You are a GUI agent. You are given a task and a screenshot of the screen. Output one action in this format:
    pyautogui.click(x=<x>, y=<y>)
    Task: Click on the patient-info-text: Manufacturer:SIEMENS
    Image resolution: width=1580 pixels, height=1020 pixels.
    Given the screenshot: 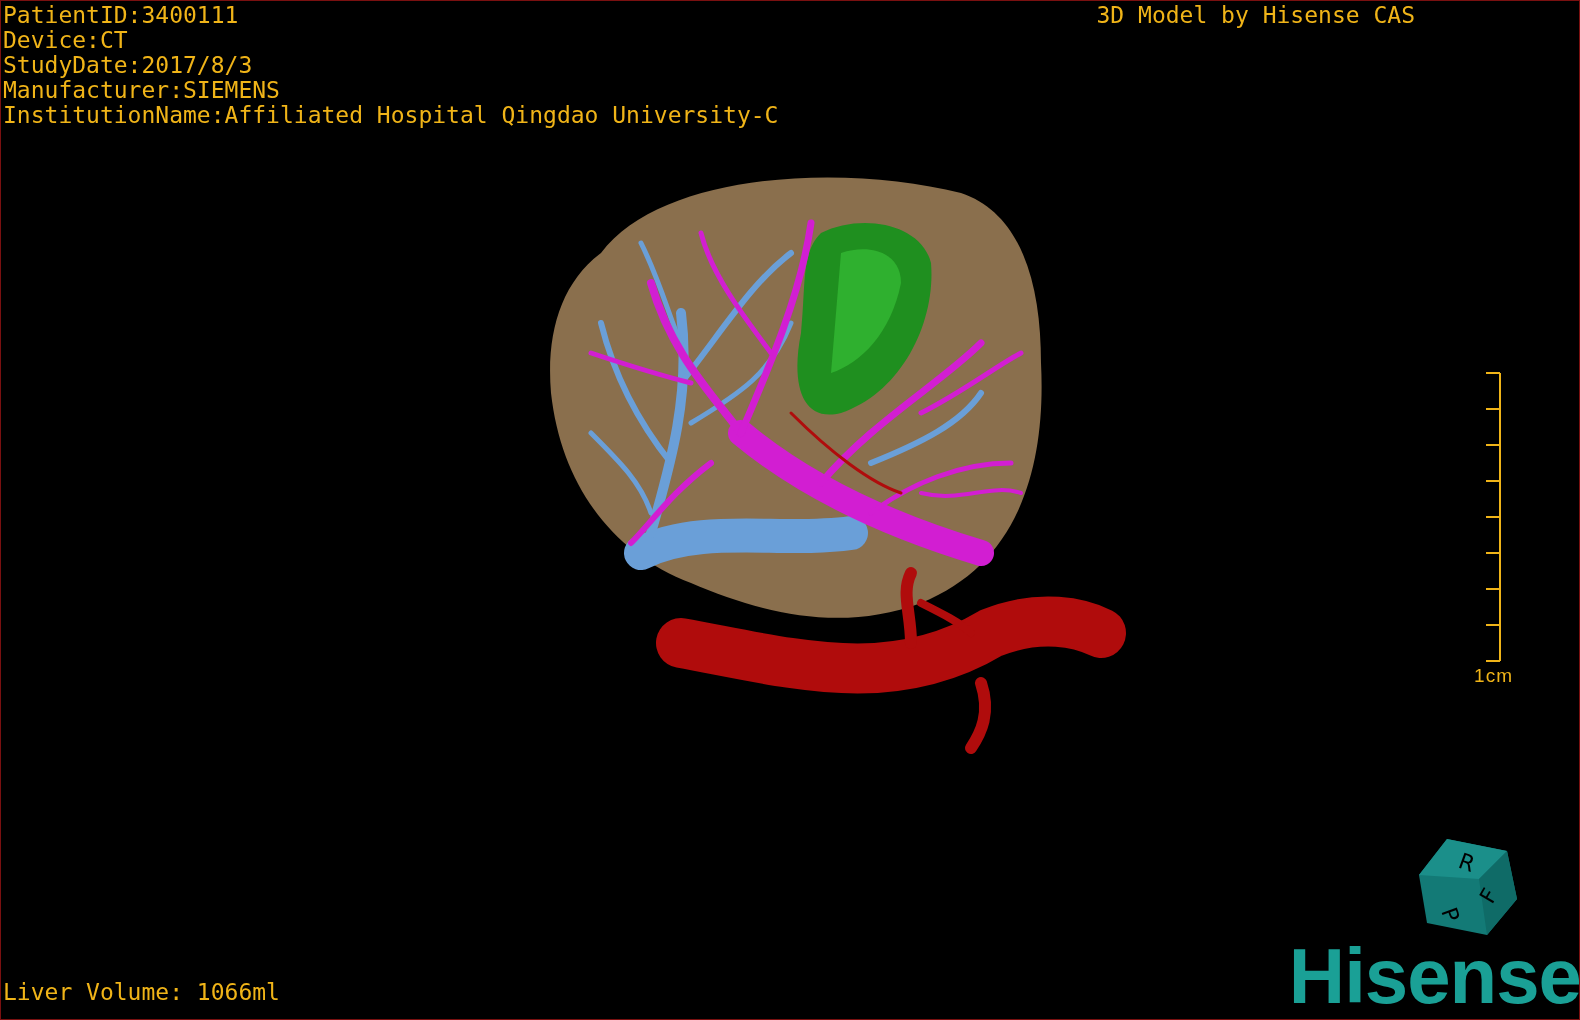 What is the action you would take?
    pyautogui.click(x=142, y=90)
    